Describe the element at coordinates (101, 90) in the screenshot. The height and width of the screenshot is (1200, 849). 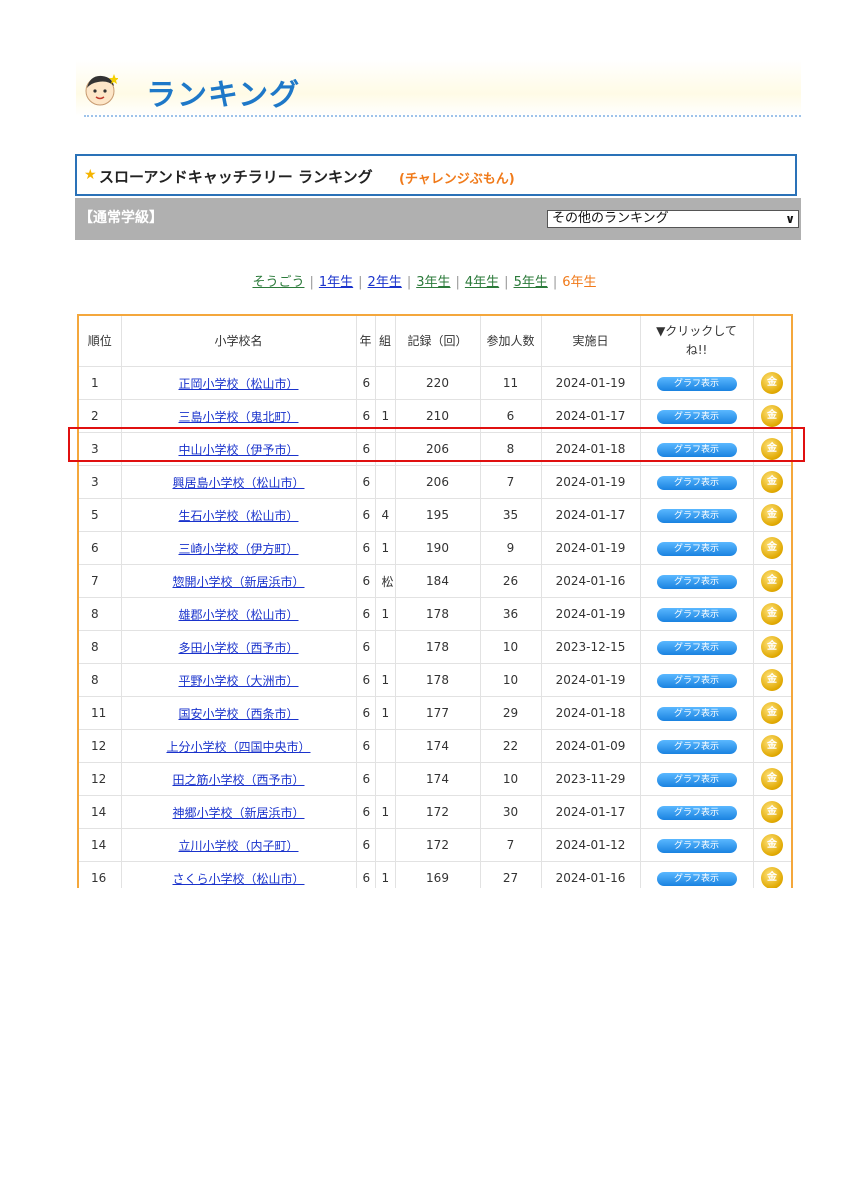
I see `child-face-icon` at that location.